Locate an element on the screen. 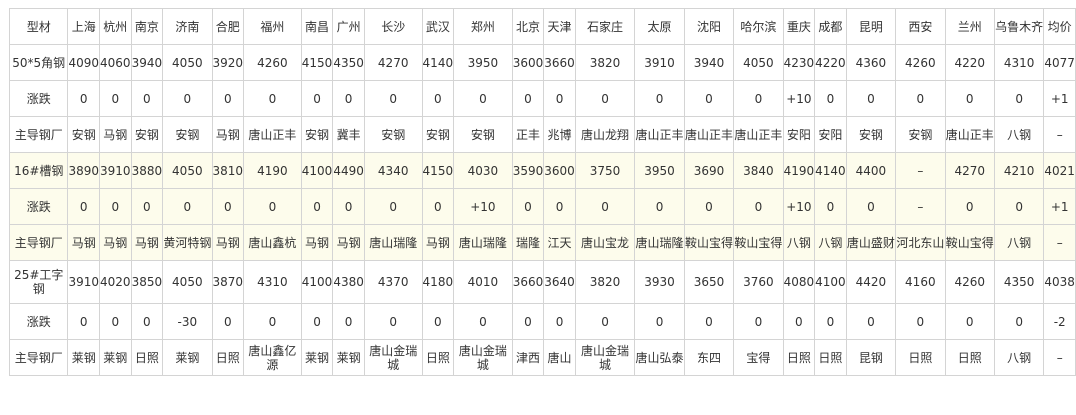 The width and height of the screenshot is (1076, 415). table-cell: 4160 is located at coordinates (920, 282).